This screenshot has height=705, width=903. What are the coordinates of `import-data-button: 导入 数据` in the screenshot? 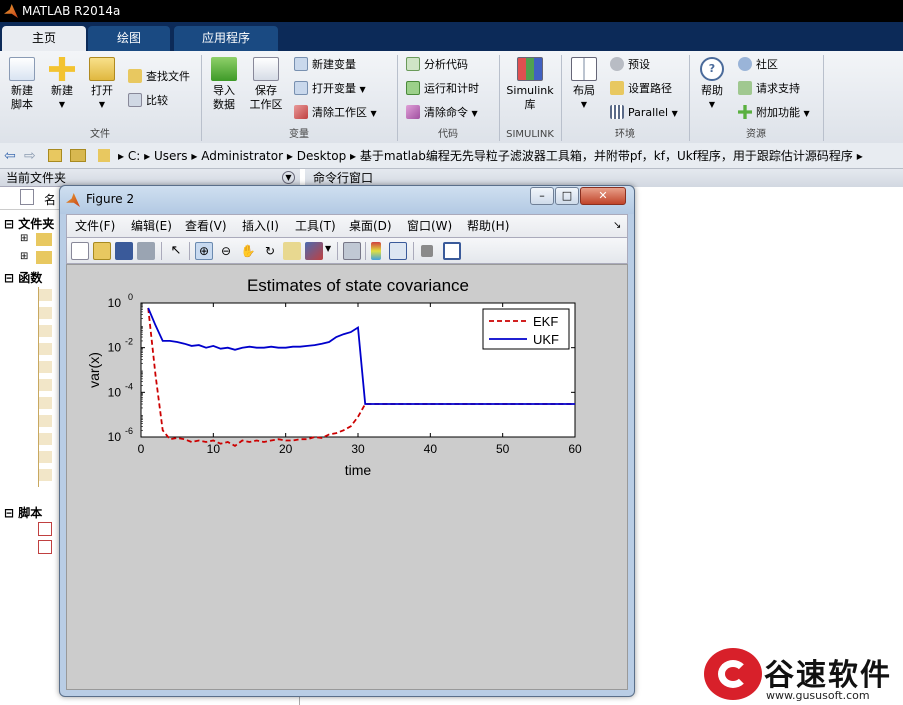 It's located at (224, 84).